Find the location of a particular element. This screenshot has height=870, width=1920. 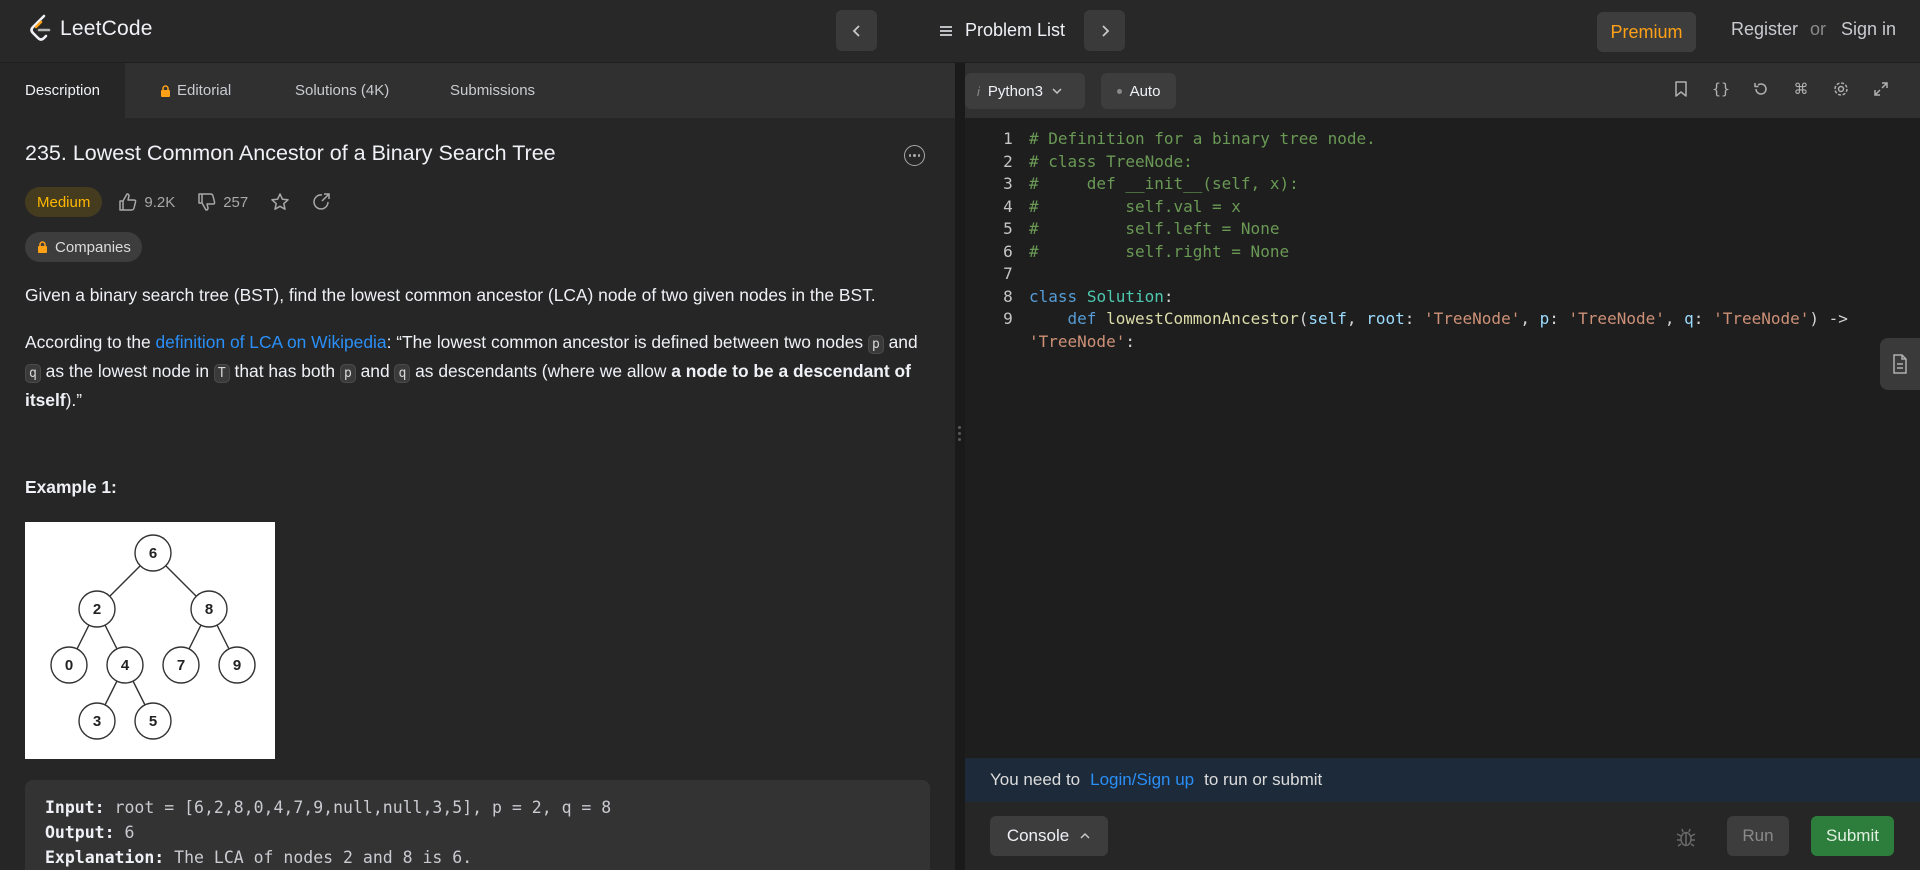

line-number: 2 is located at coordinates (1008, 161).